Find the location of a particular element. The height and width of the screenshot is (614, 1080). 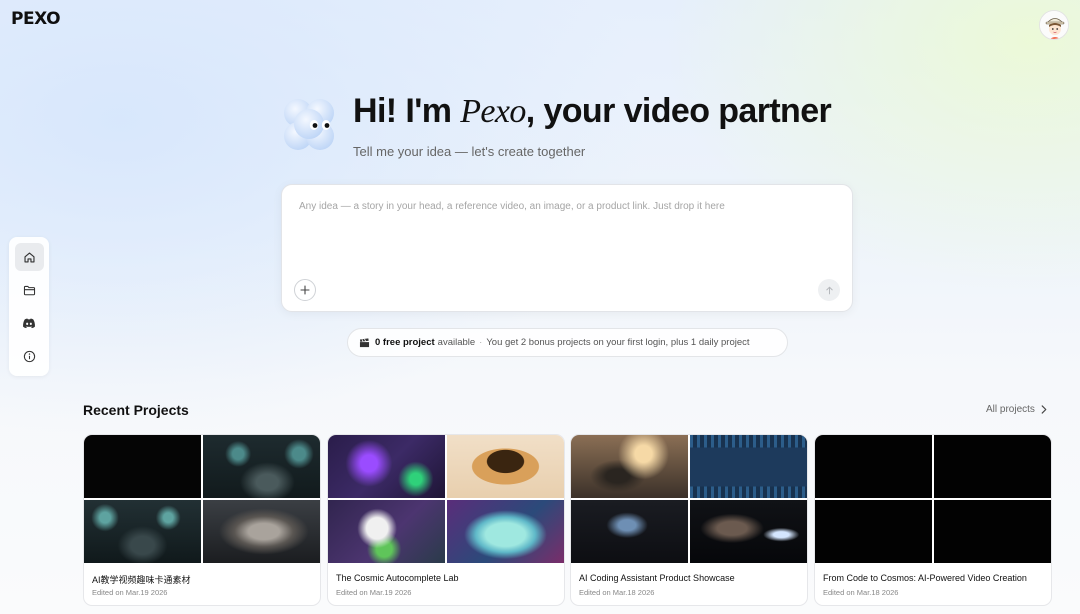

project-card: AI教学视频趣味卡通素材 Edited on Mar.19 2026 is located at coordinates (202, 520).